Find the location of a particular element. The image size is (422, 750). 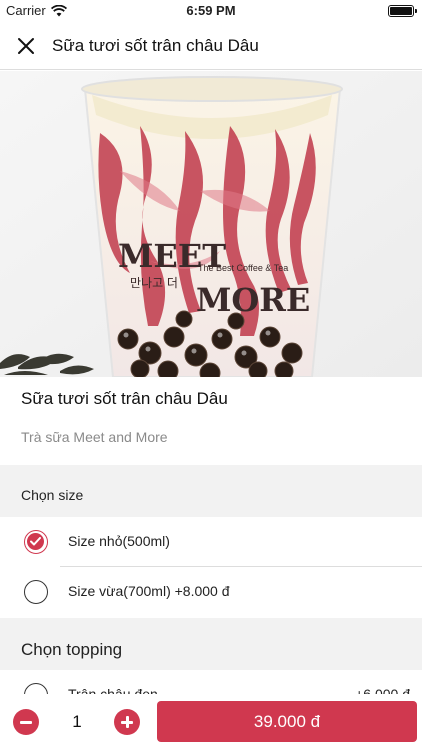

topping-section-title: Chọn topping is located at coordinates (72, 649).